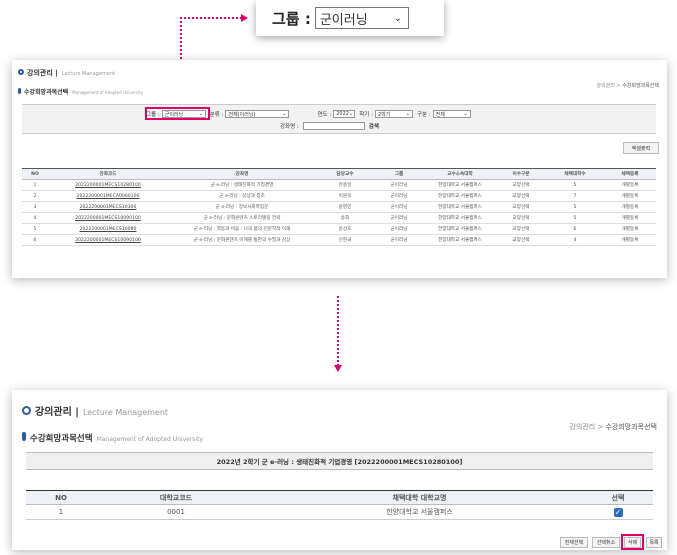  What do you see at coordinates (366, 115) in the screenshot?
I see `term-label: 학기 :` at bounding box center [366, 115].